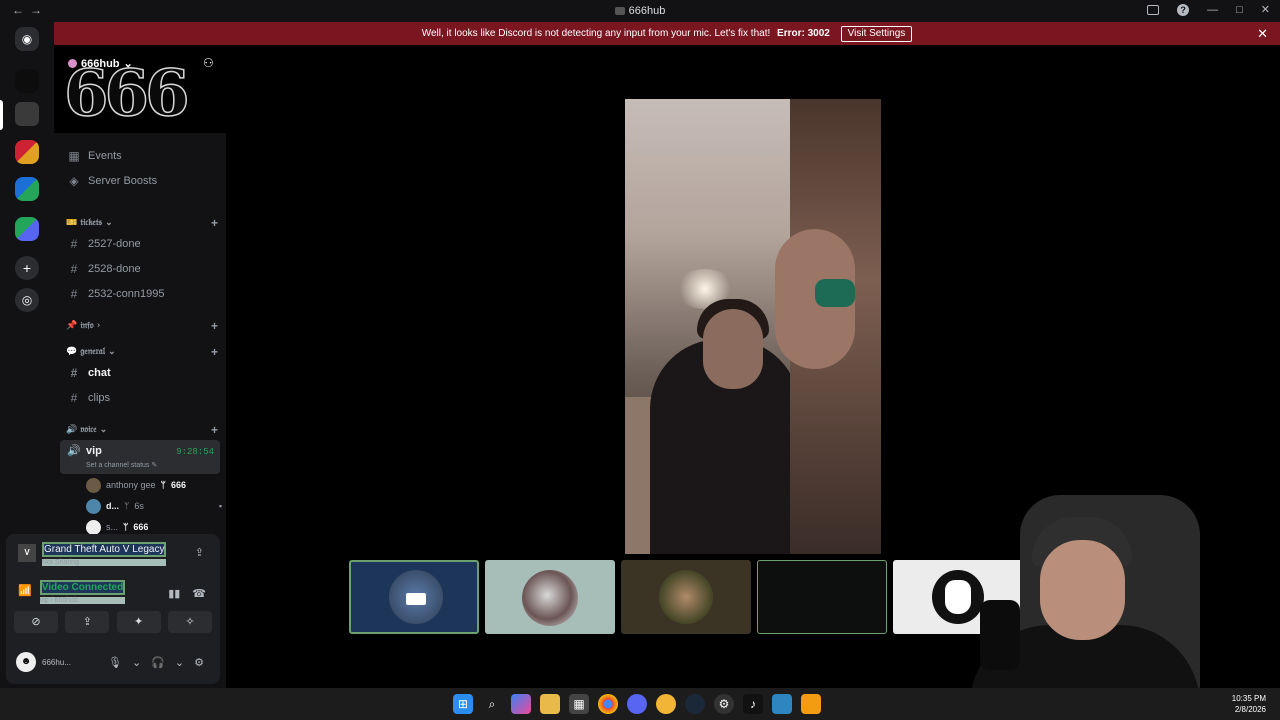 This screenshot has width=1280, height=720. Describe the element at coordinates (724, 704) in the screenshot. I see `settings-icon: ⚙` at that location.